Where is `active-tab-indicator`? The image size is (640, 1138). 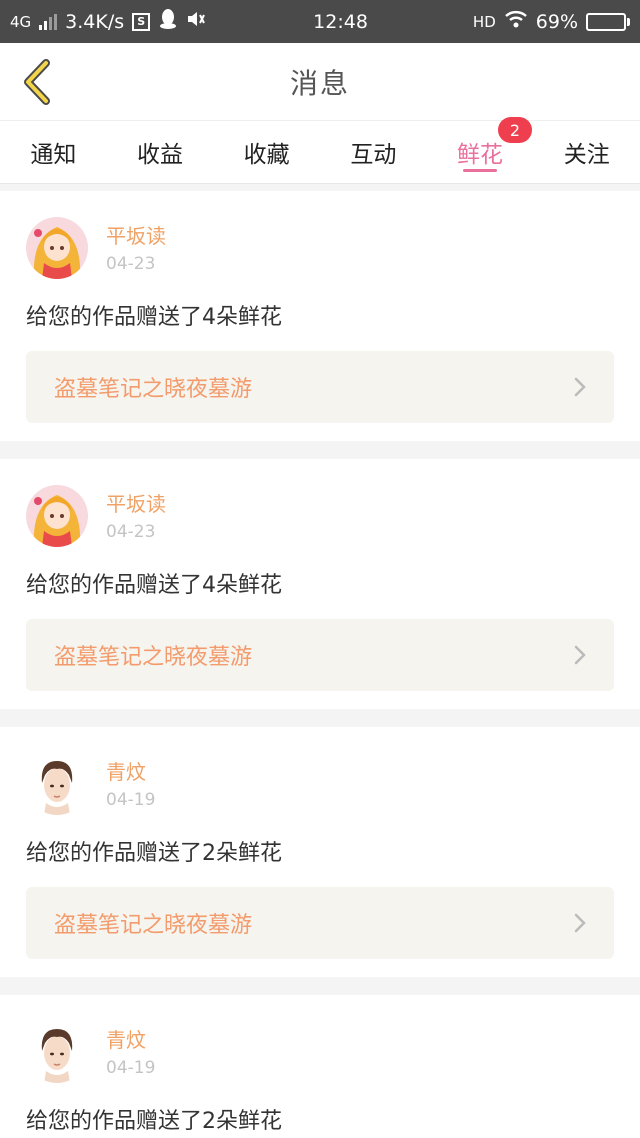 active-tab-indicator is located at coordinates (480, 170).